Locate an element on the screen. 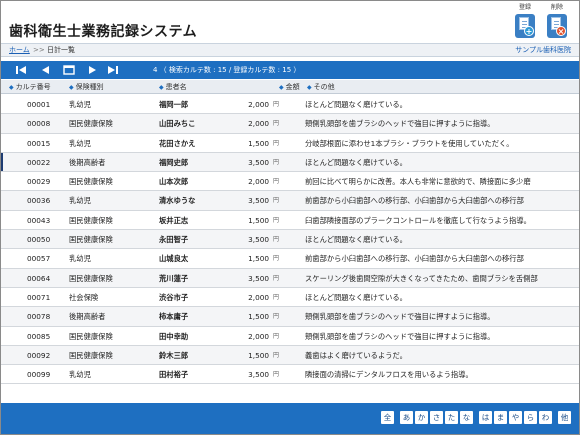 The height and width of the screenshot is (435, 580). insurance-cell: 社会保険 is located at coordinates (84, 297).